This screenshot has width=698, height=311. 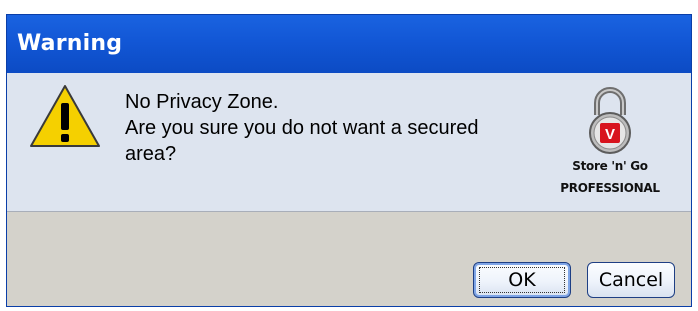 I want to click on message-line-3: area?, so click(x=151, y=154).